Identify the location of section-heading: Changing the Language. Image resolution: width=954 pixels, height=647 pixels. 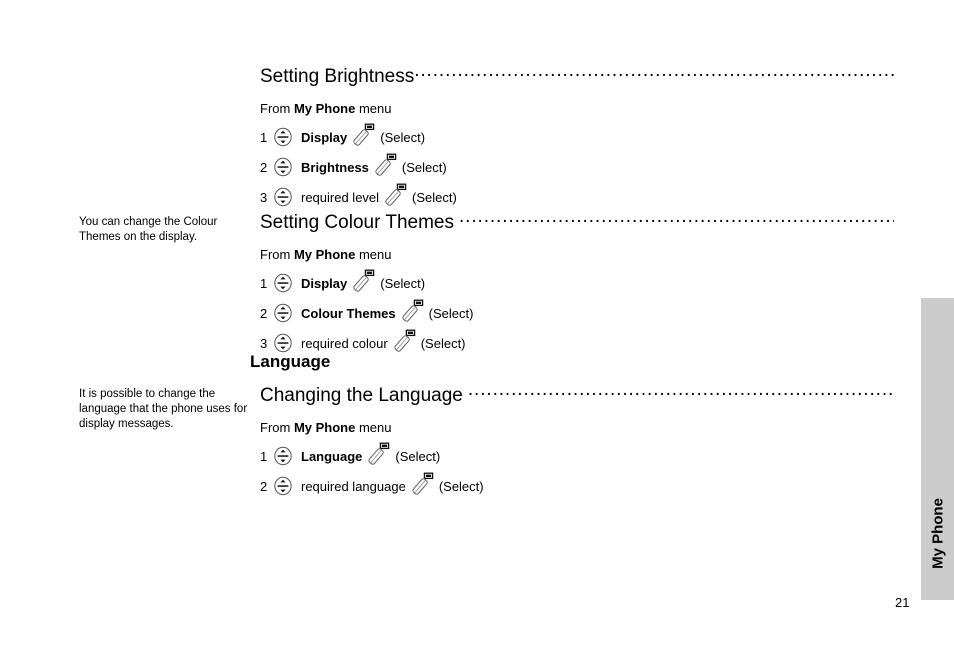
(577, 394).